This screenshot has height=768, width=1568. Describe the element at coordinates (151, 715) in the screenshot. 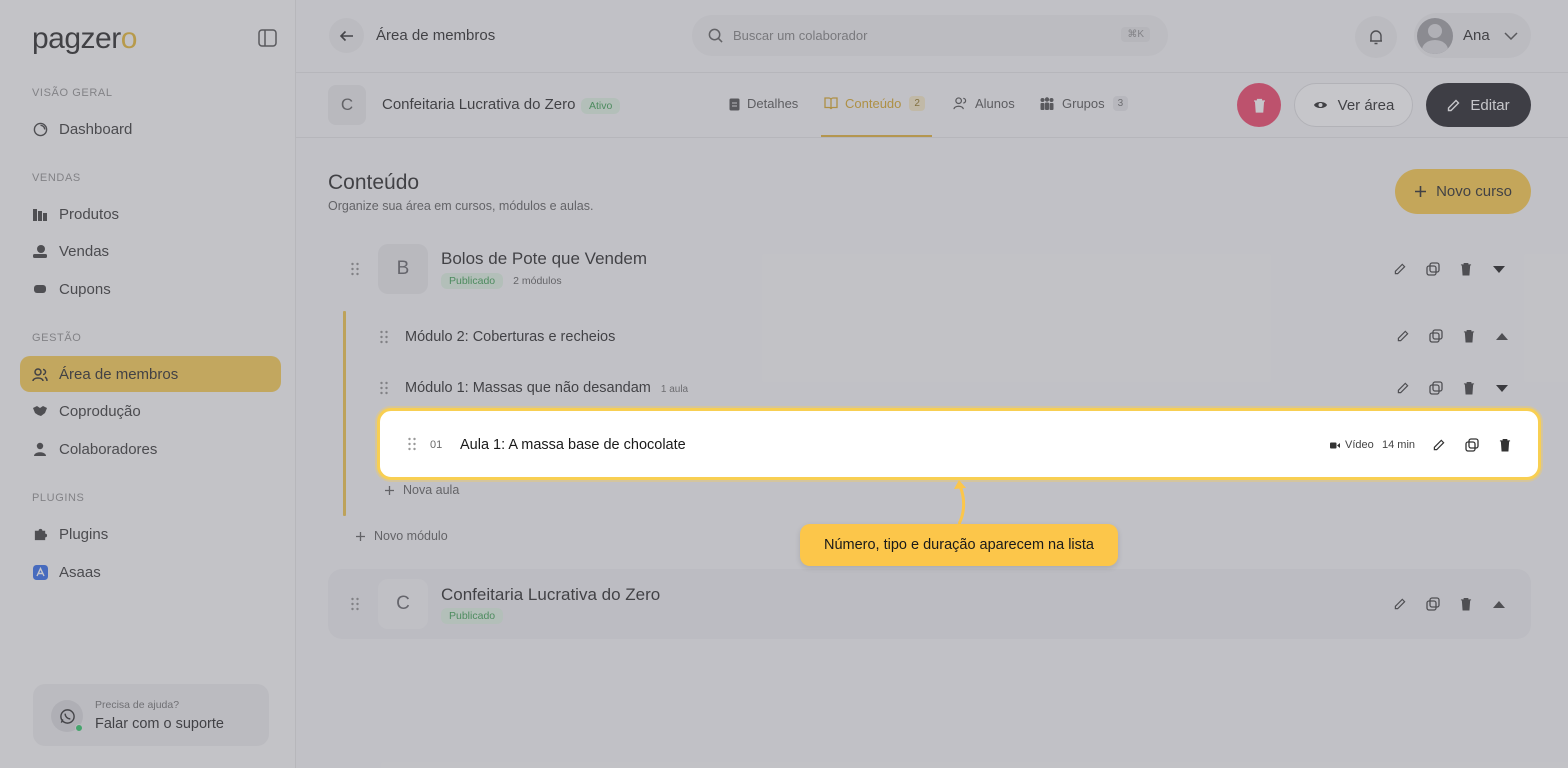

I see `help-card: Precisa de ajuda? Falar com o suporte` at that location.